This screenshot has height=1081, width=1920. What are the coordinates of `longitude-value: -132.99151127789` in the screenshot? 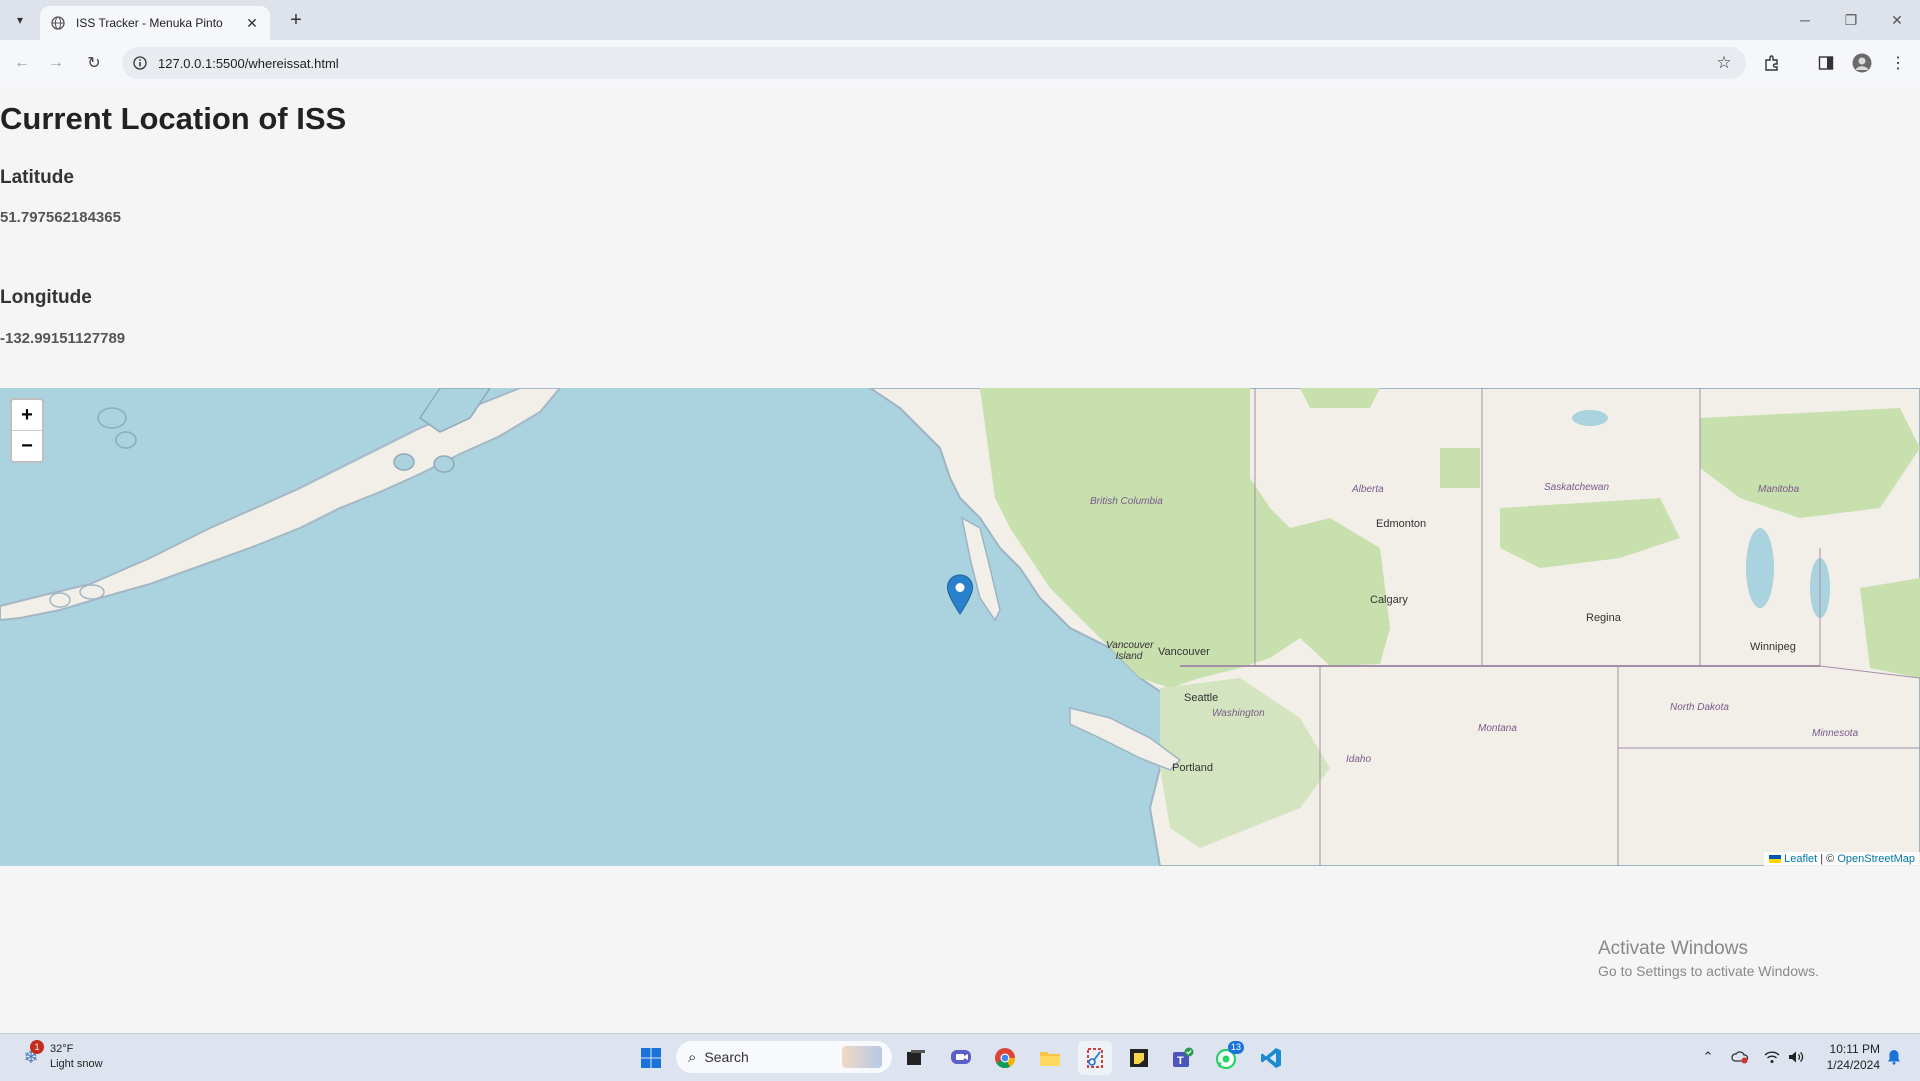 It's located at (63, 338).